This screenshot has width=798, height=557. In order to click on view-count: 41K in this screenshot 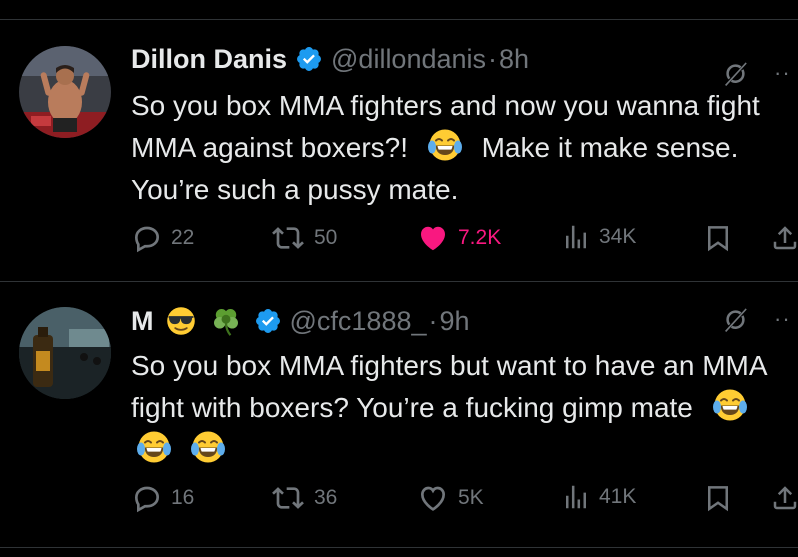, I will do `click(618, 496)`.